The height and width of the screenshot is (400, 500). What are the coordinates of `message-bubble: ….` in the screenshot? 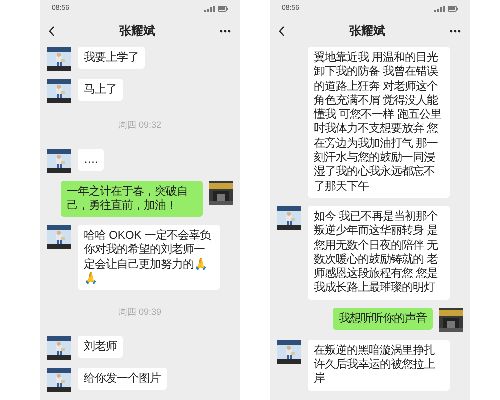 It's located at (91, 159).